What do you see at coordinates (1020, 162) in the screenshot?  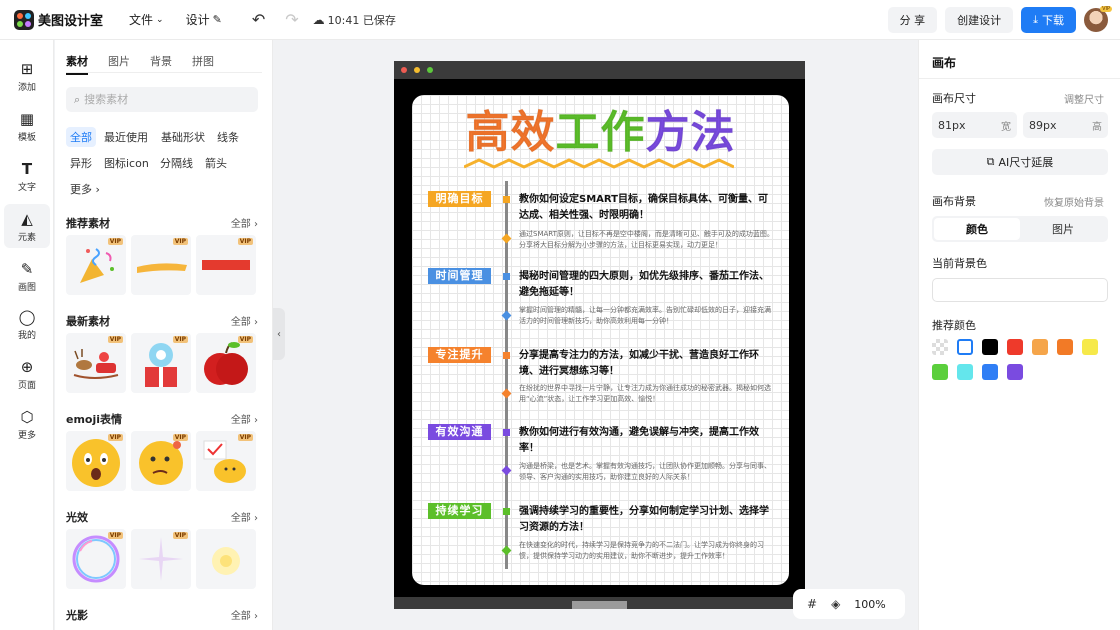 I see `ai-resize-button: ⧉ AI尺寸延展` at bounding box center [1020, 162].